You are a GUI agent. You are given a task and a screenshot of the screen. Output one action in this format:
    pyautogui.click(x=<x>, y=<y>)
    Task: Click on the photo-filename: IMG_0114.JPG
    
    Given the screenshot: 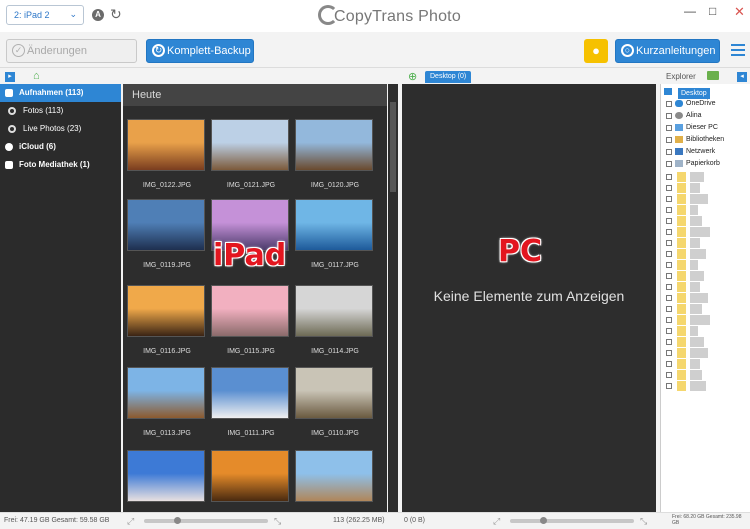 What is the action you would take?
    pyautogui.click(x=335, y=351)
    